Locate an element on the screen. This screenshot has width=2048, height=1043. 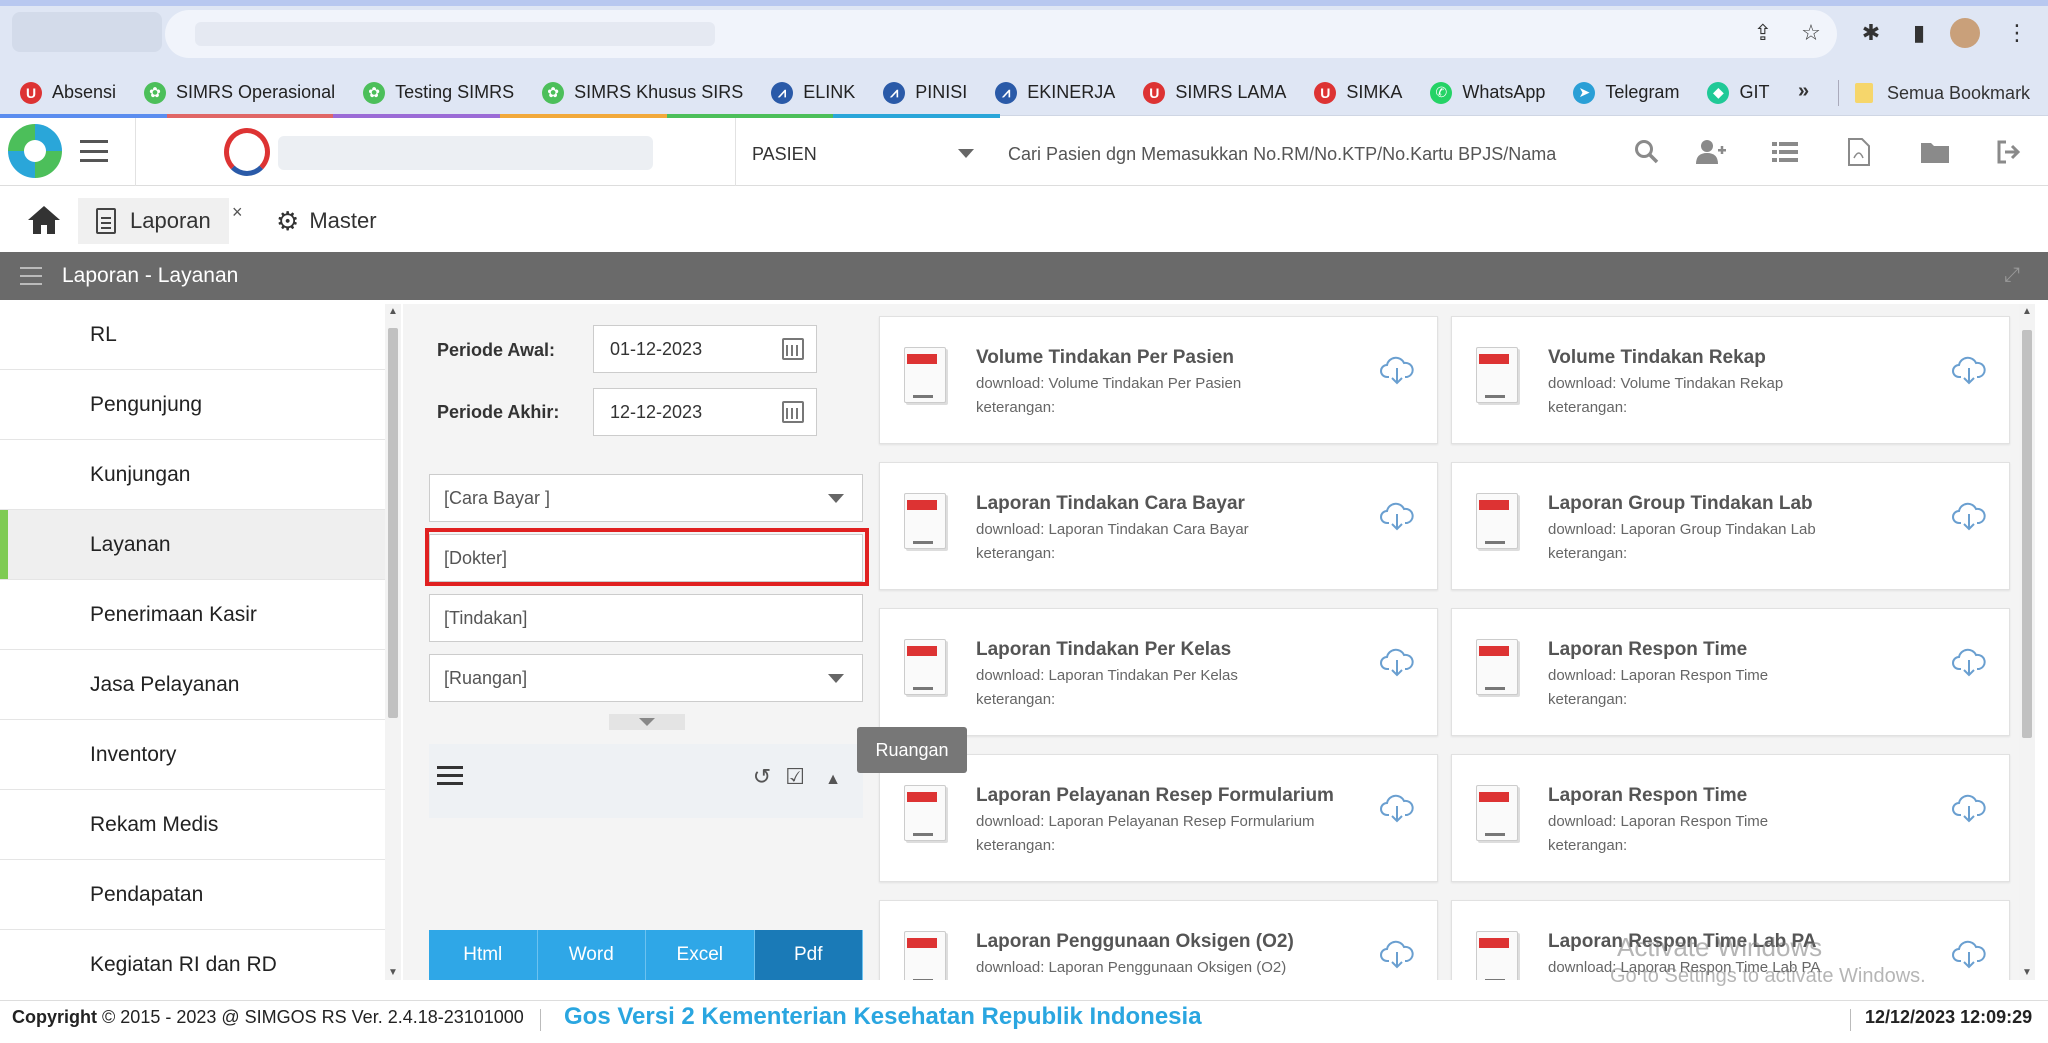
share-icon: ⇪ is located at coordinates (1763, 33).